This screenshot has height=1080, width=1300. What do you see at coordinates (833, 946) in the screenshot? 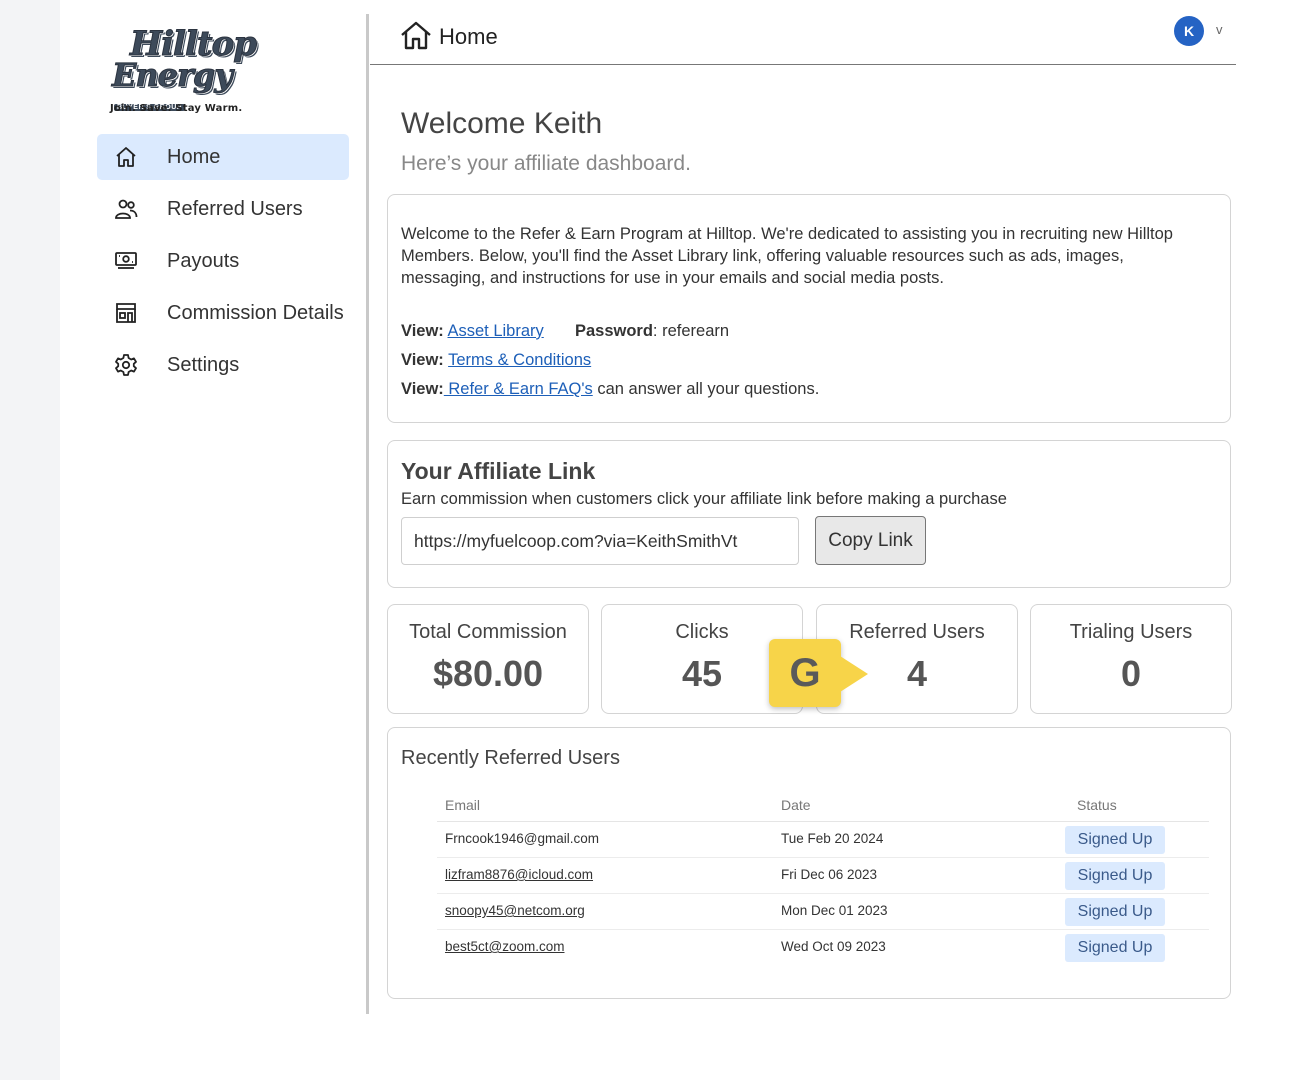
I see `row-date: Wed Oct 09 2023` at bounding box center [833, 946].